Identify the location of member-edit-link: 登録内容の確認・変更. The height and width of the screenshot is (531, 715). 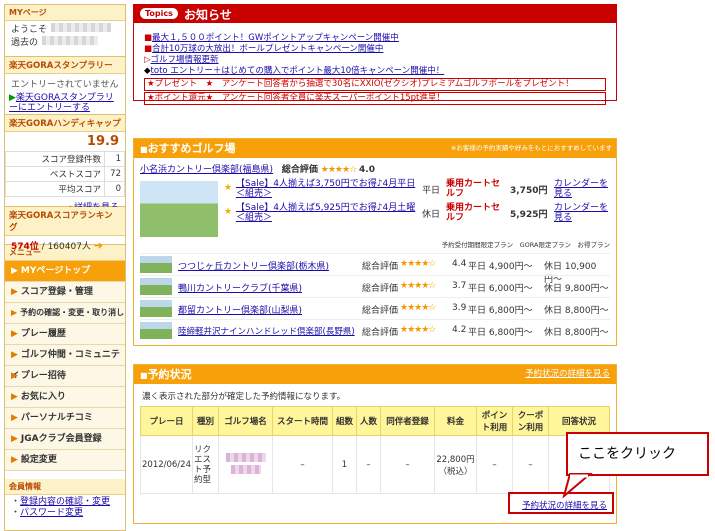
(65, 502).